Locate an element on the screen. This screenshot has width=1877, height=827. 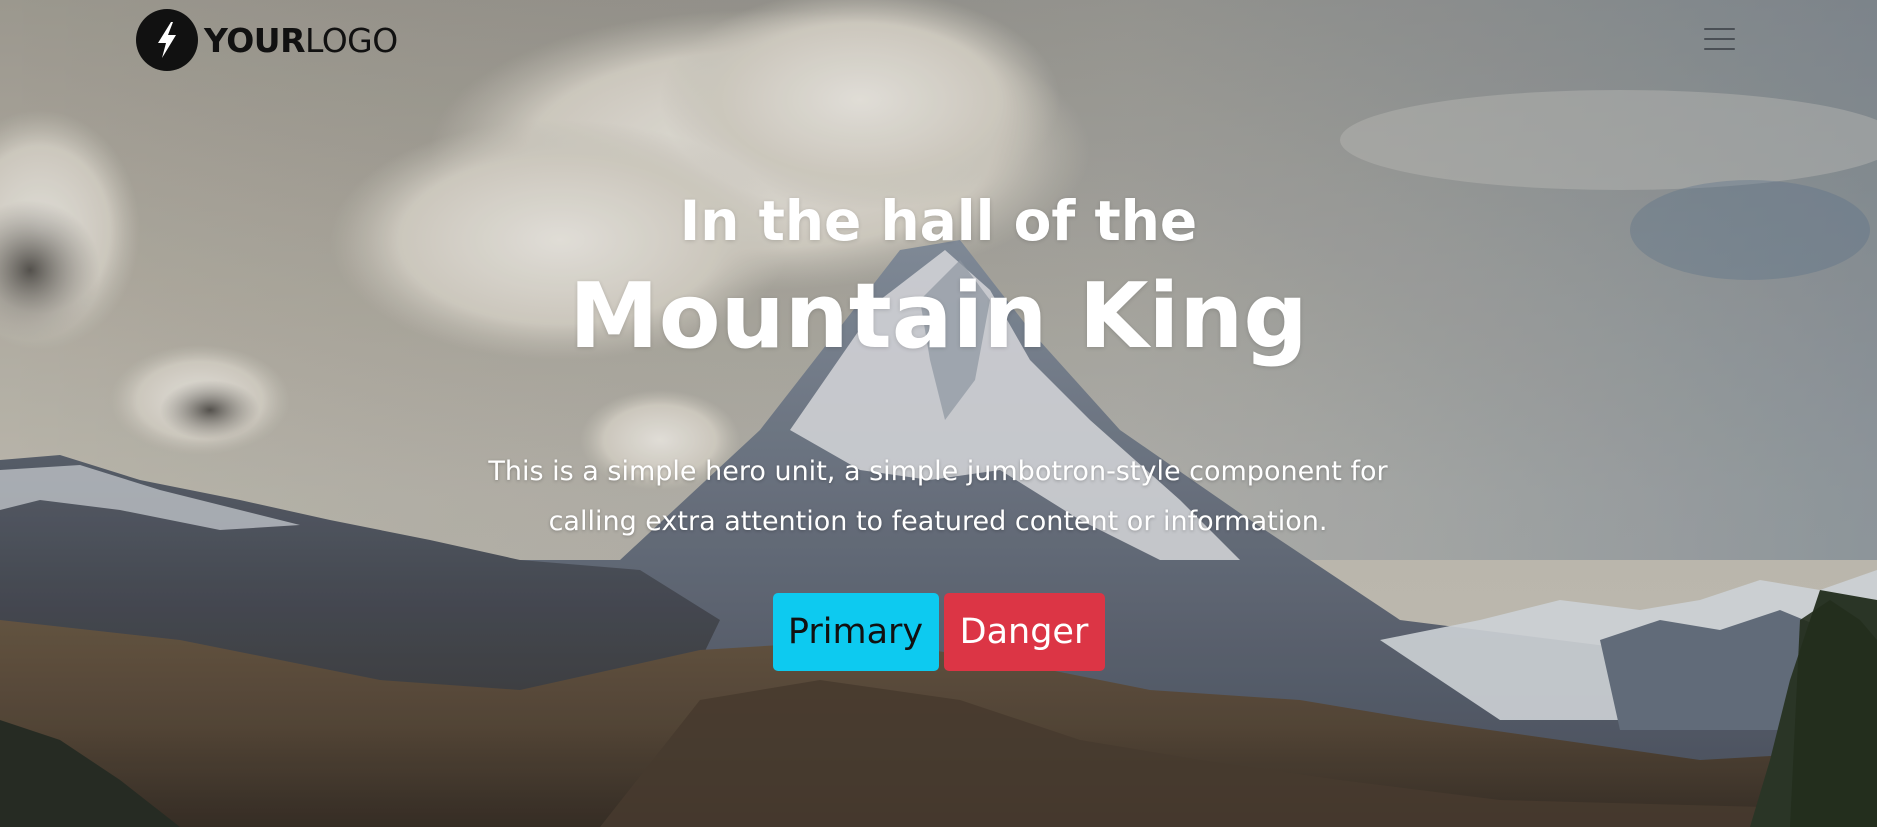
hamburger-menu-icon-bar-middle is located at coordinates (1719, 39).